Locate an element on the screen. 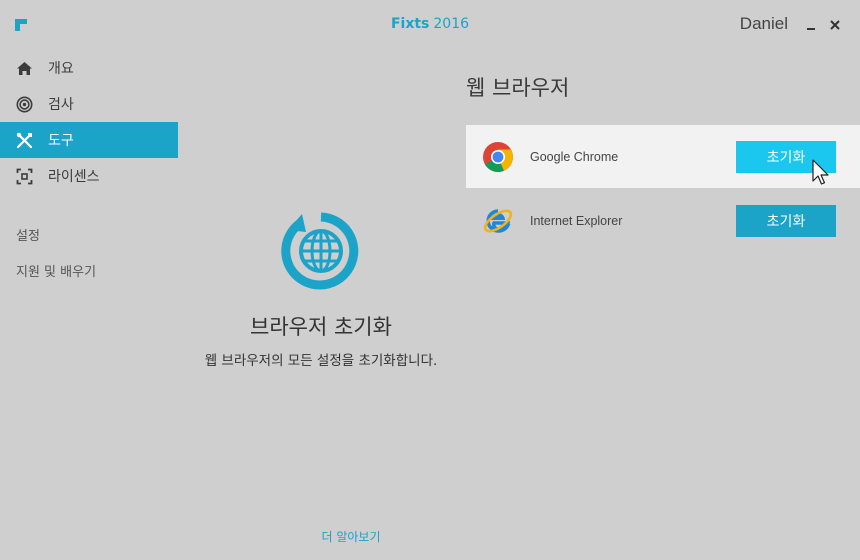 The width and height of the screenshot is (860, 560). tools-icon is located at coordinates (24, 140).